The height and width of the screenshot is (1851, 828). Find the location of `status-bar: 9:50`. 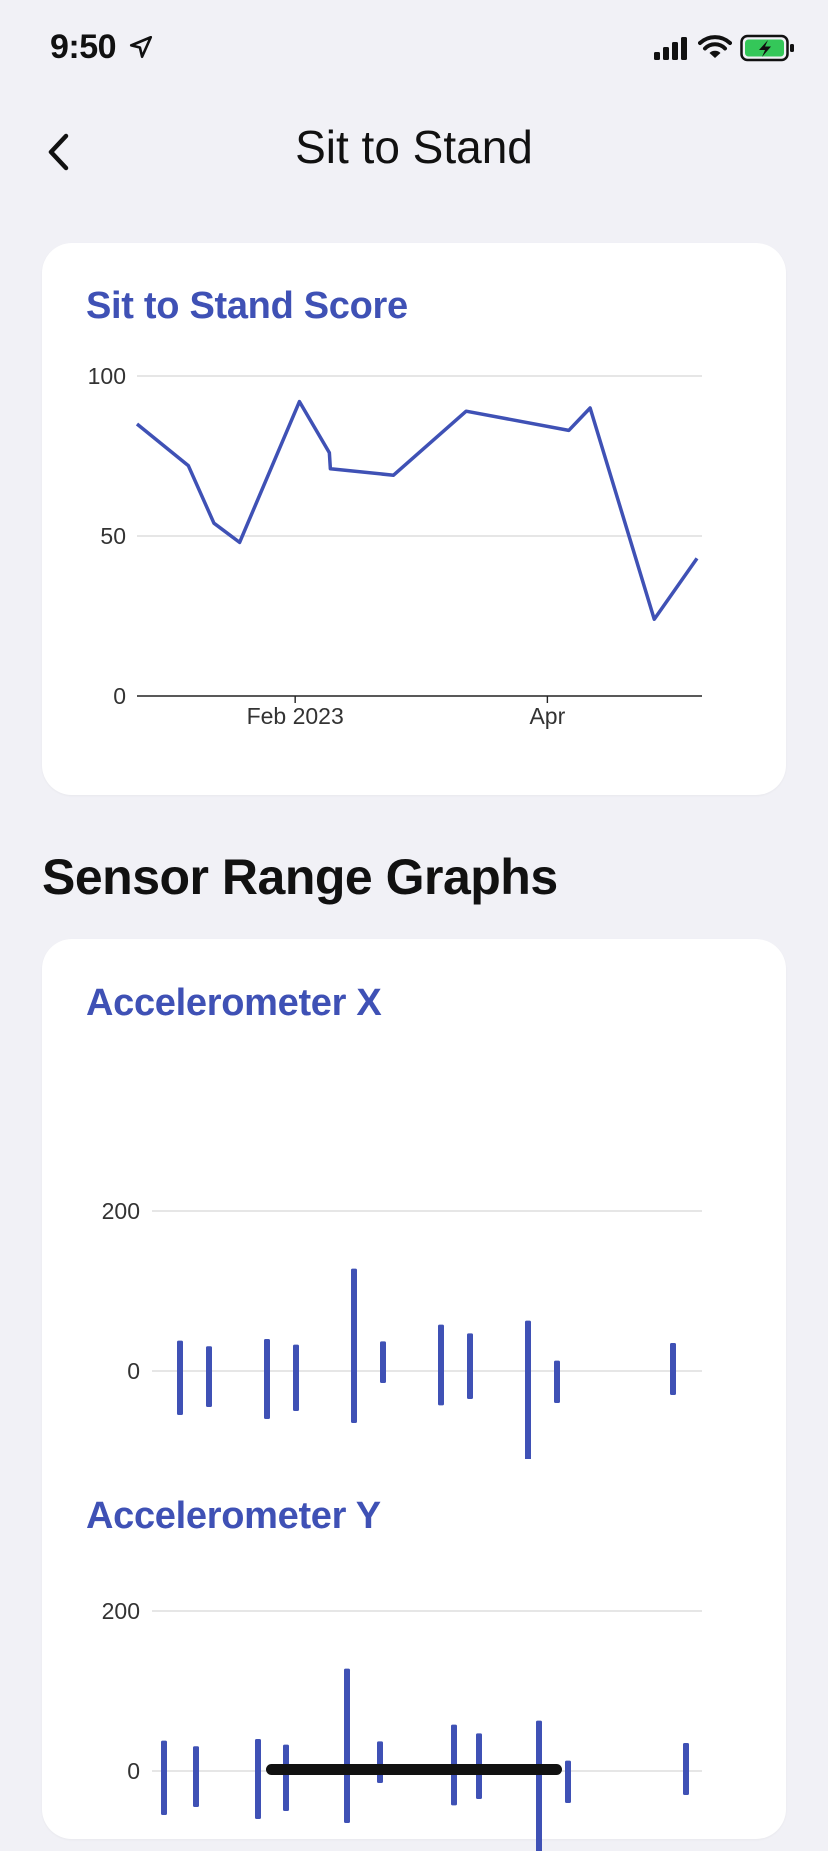

status-bar: 9:50 is located at coordinates (414, 50).